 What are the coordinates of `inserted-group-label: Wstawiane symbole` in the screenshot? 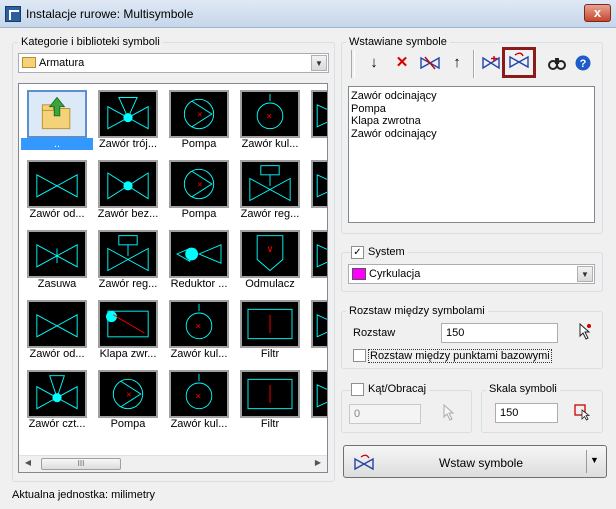 It's located at (398, 42).